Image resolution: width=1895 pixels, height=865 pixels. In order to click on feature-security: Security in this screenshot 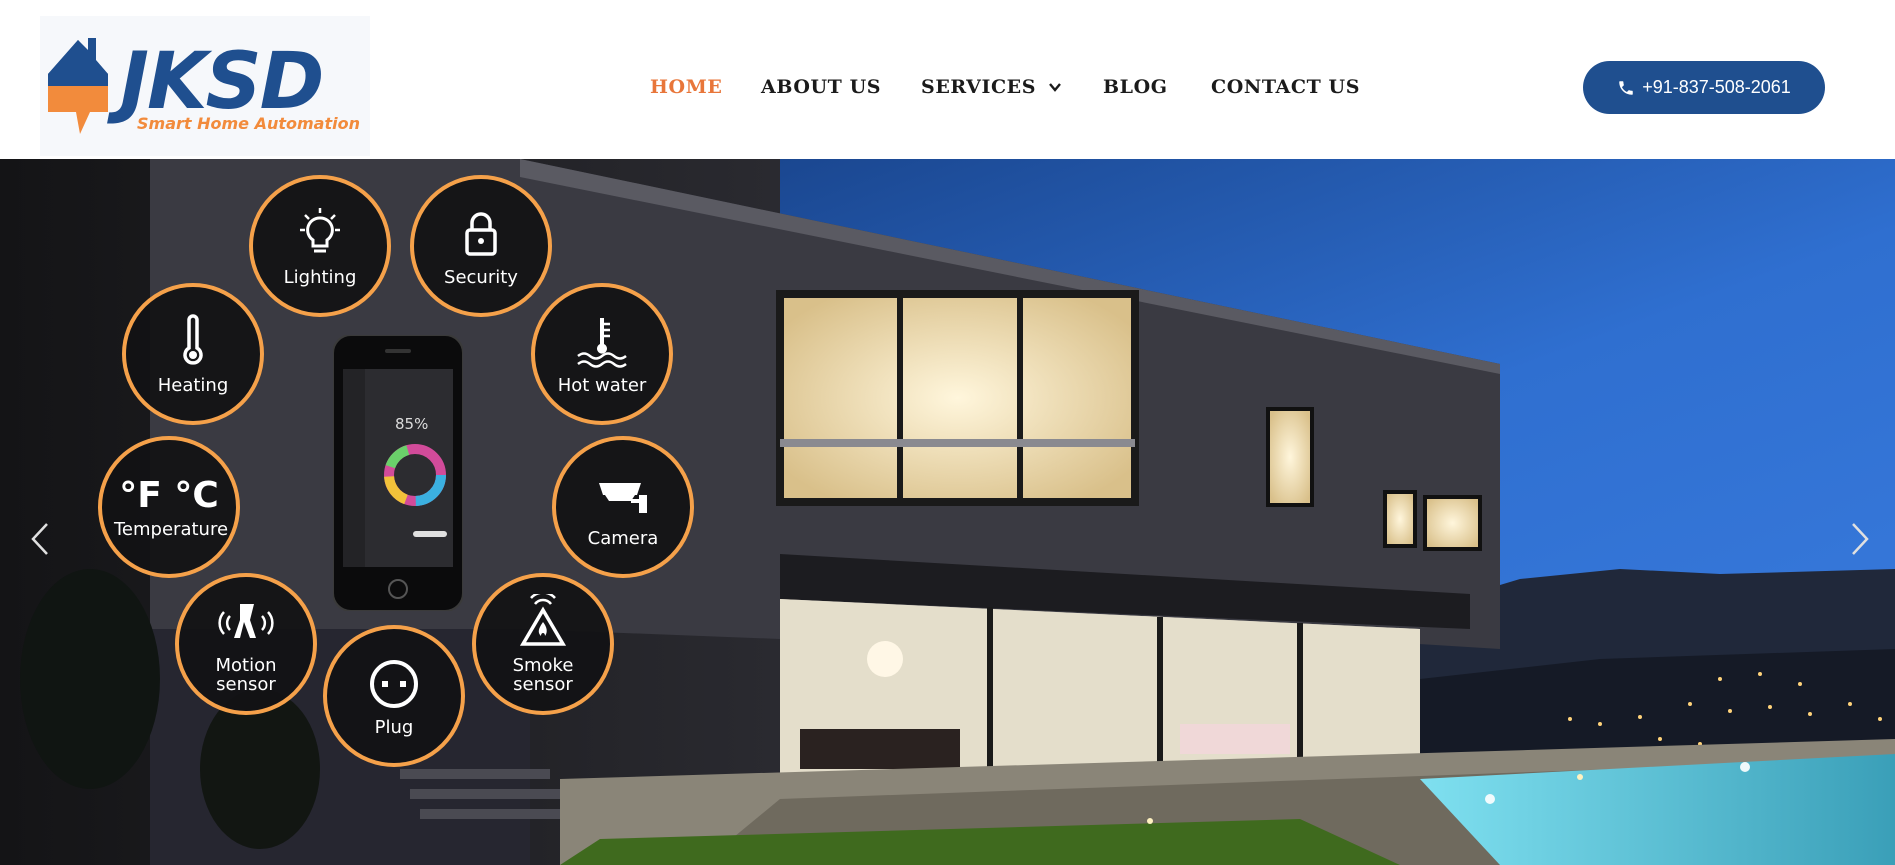, I will do `click(481, 246)`.